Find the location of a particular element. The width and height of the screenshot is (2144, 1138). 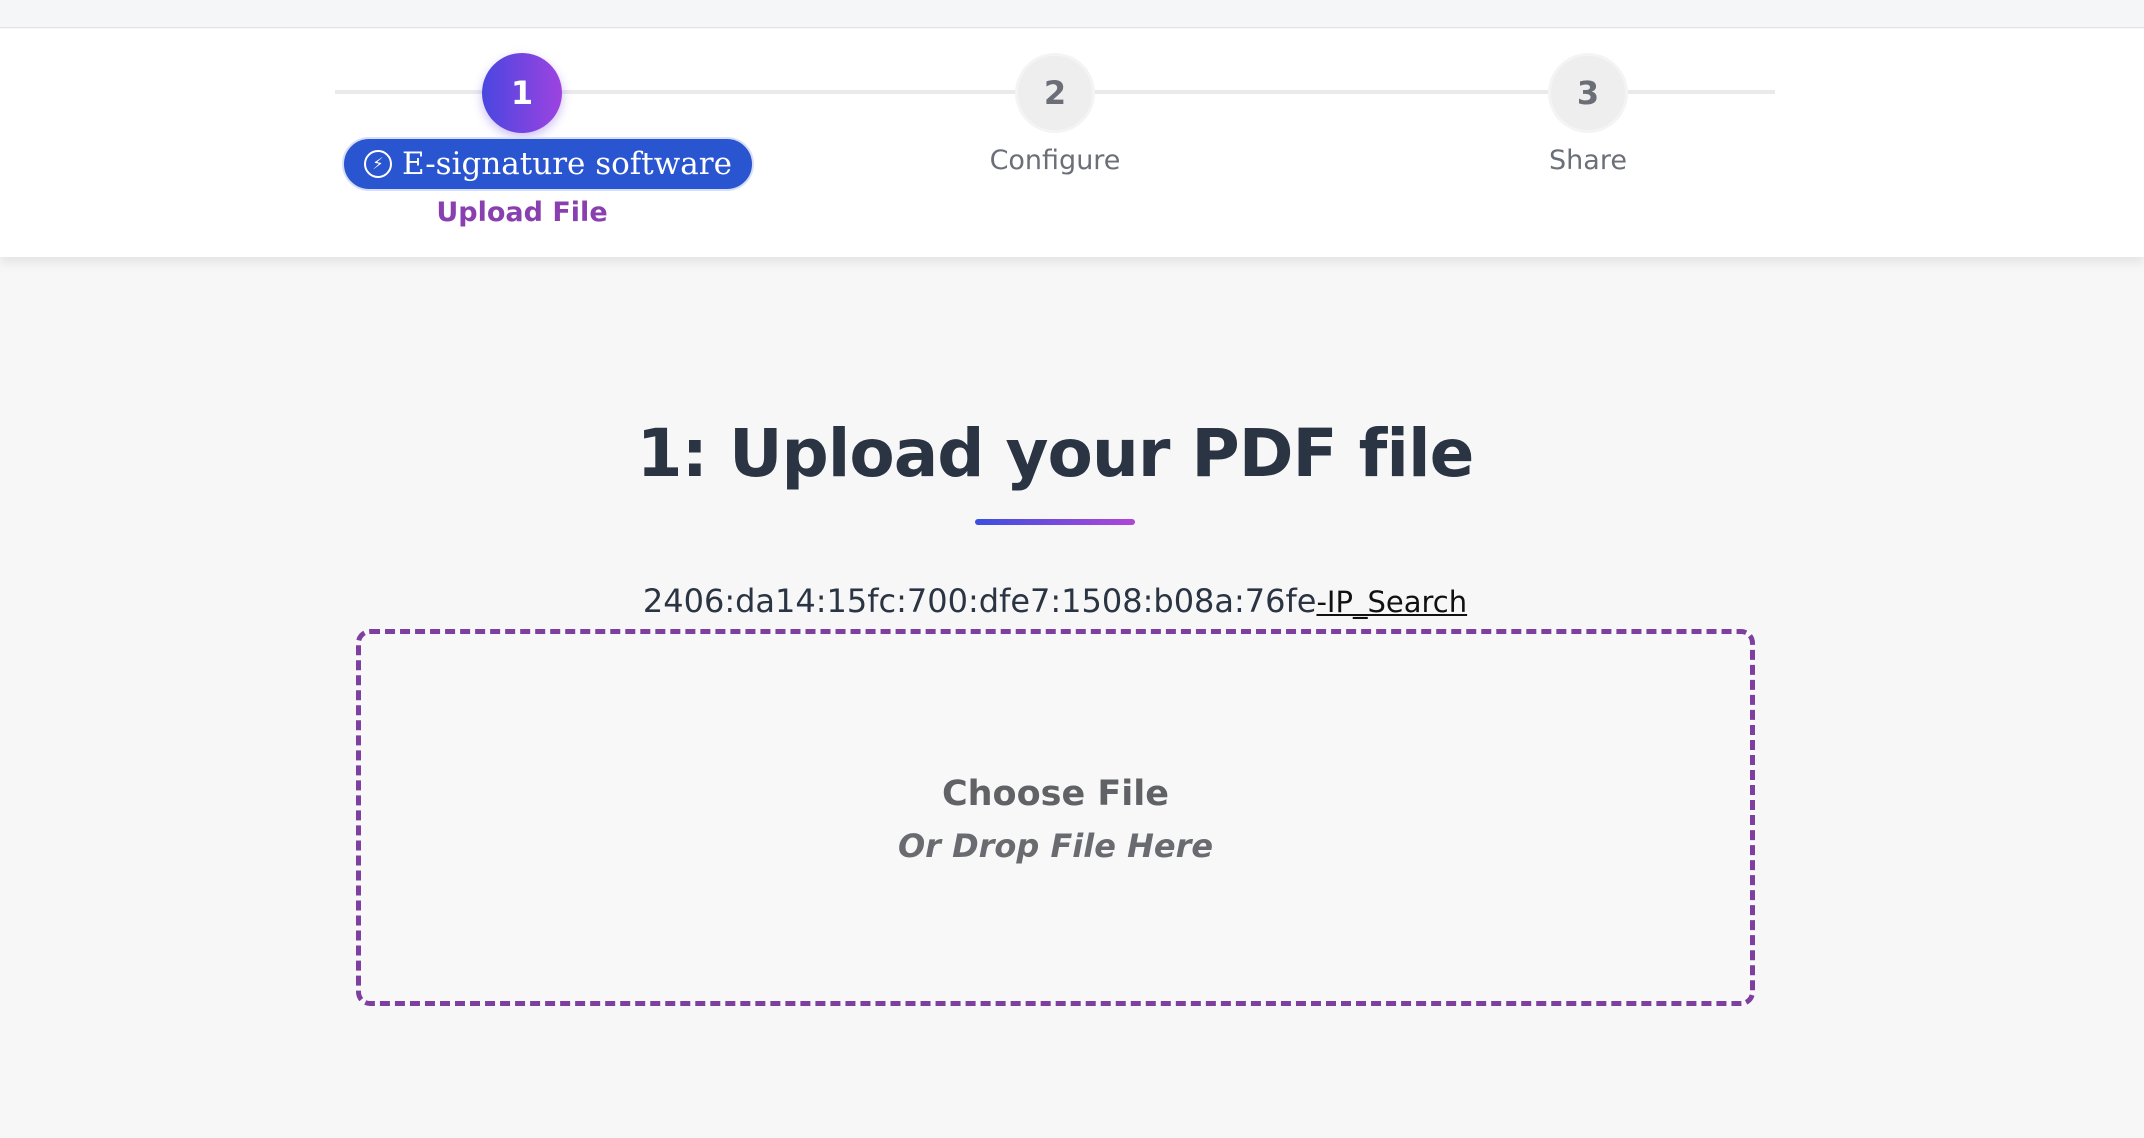

step-3-circle: 3 is located at coordinates (1588, 93).